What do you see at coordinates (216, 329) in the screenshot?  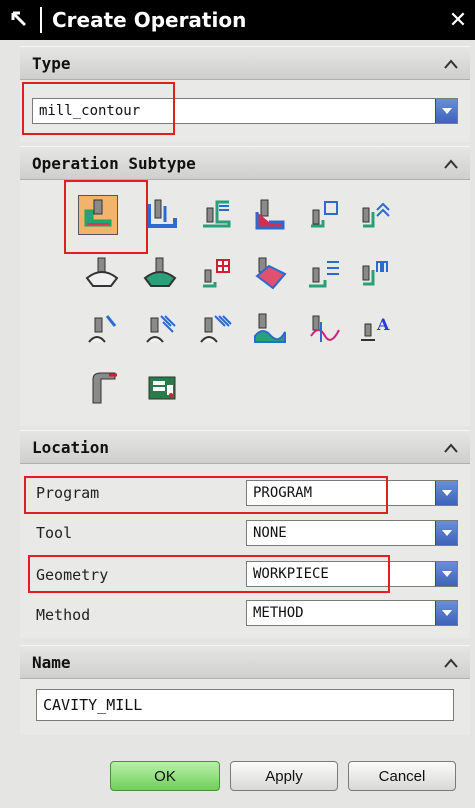 I see `flowcut-ref-tool-icon` at bounding box center [216, 329].